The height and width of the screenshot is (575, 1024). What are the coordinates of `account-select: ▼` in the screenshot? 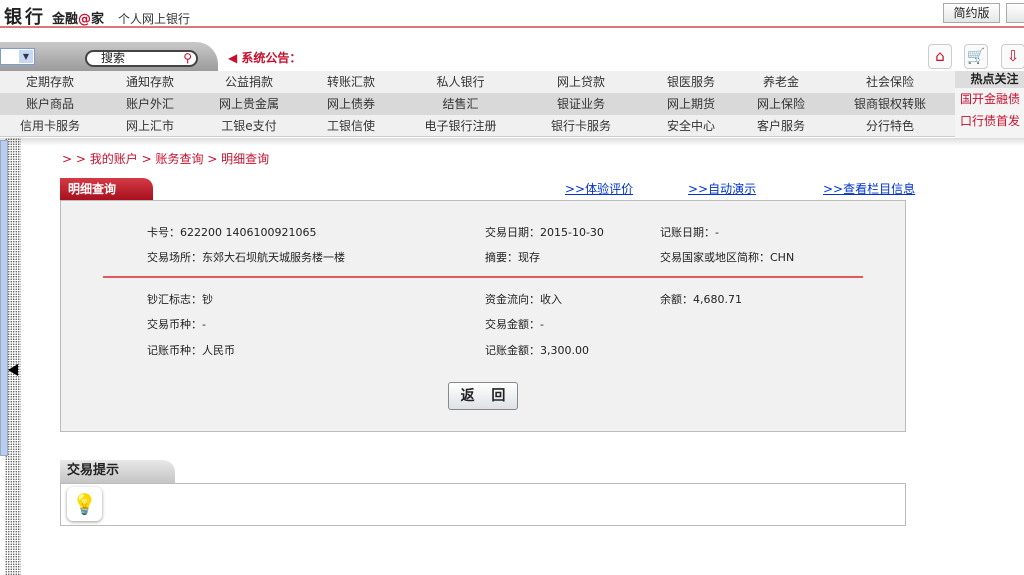 It's located at (17, 56).